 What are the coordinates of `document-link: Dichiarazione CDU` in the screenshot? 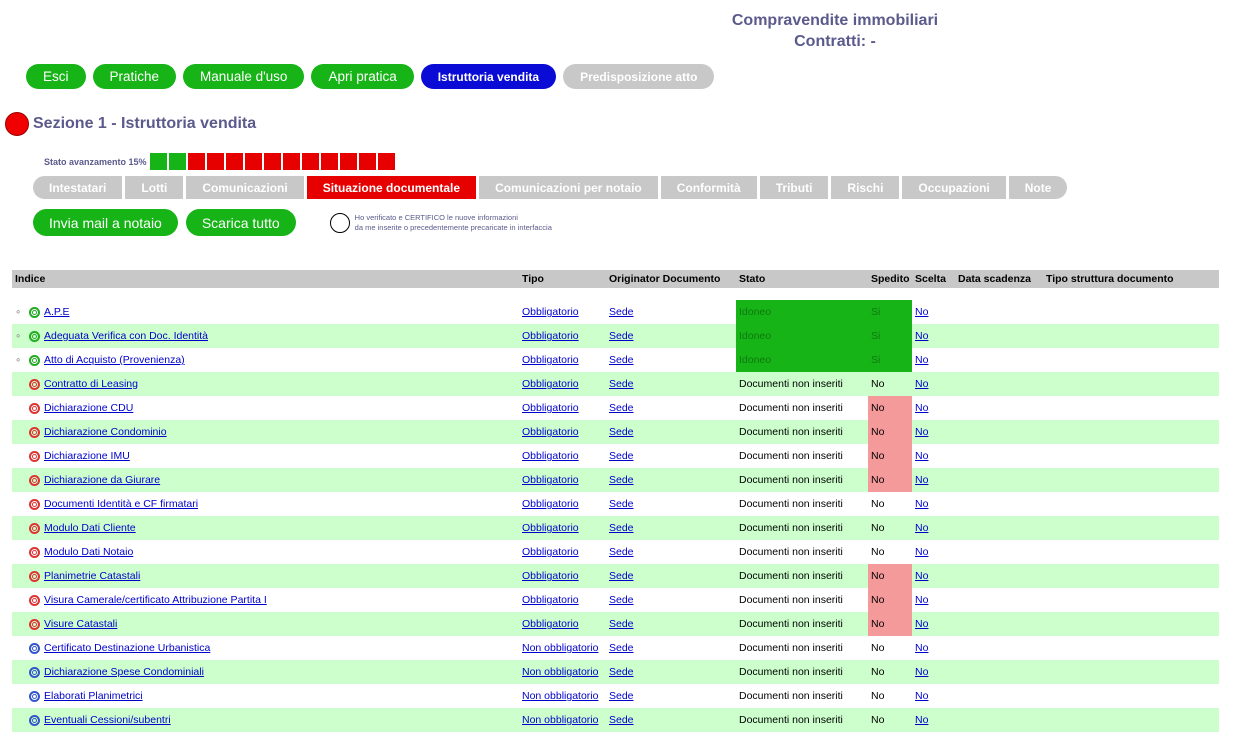 It's located at (88, 408).